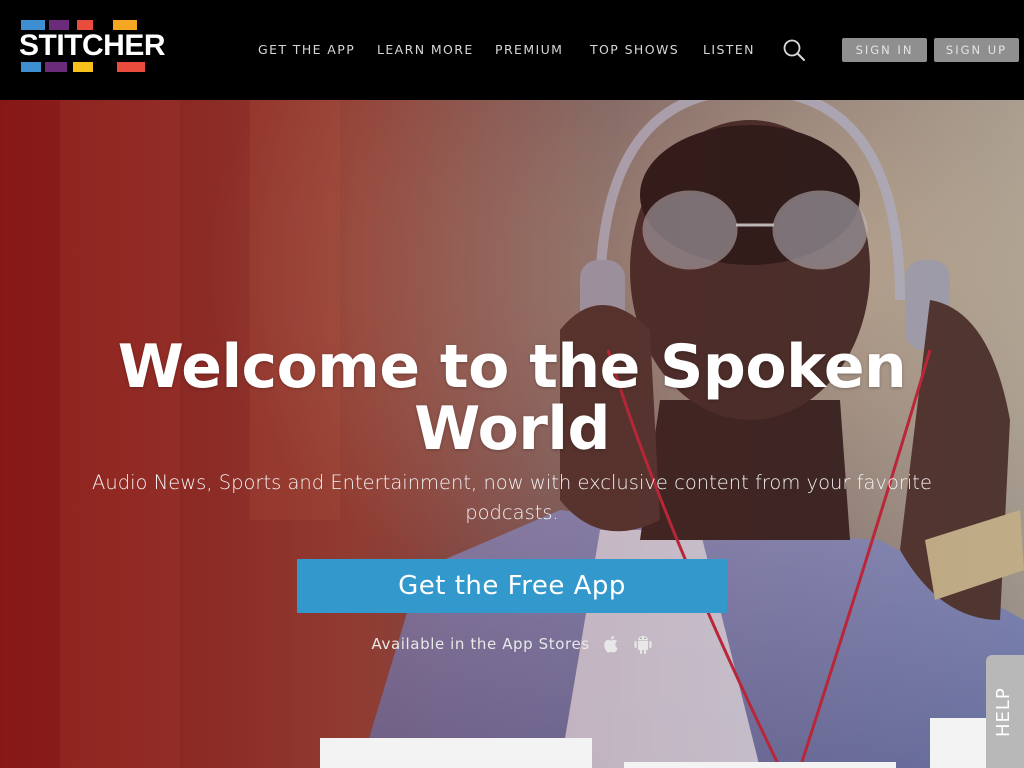 This screenshot has height=768, width=1024. I want to click on help-tab: HELP, so click(1005, 711).